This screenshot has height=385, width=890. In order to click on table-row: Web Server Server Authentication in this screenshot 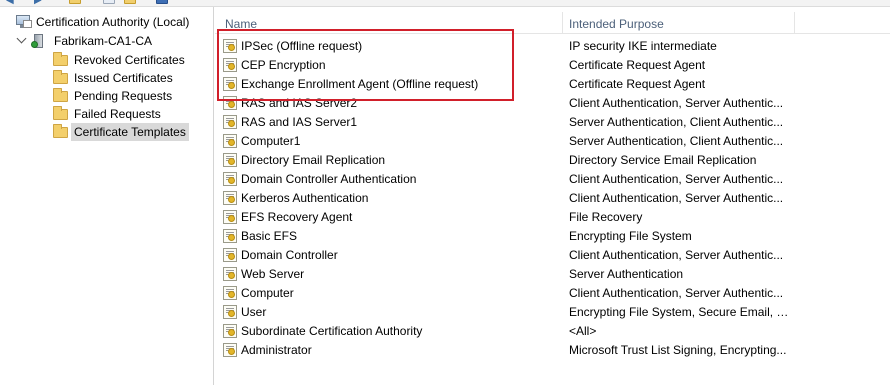, I will do `click(552, 274)`.